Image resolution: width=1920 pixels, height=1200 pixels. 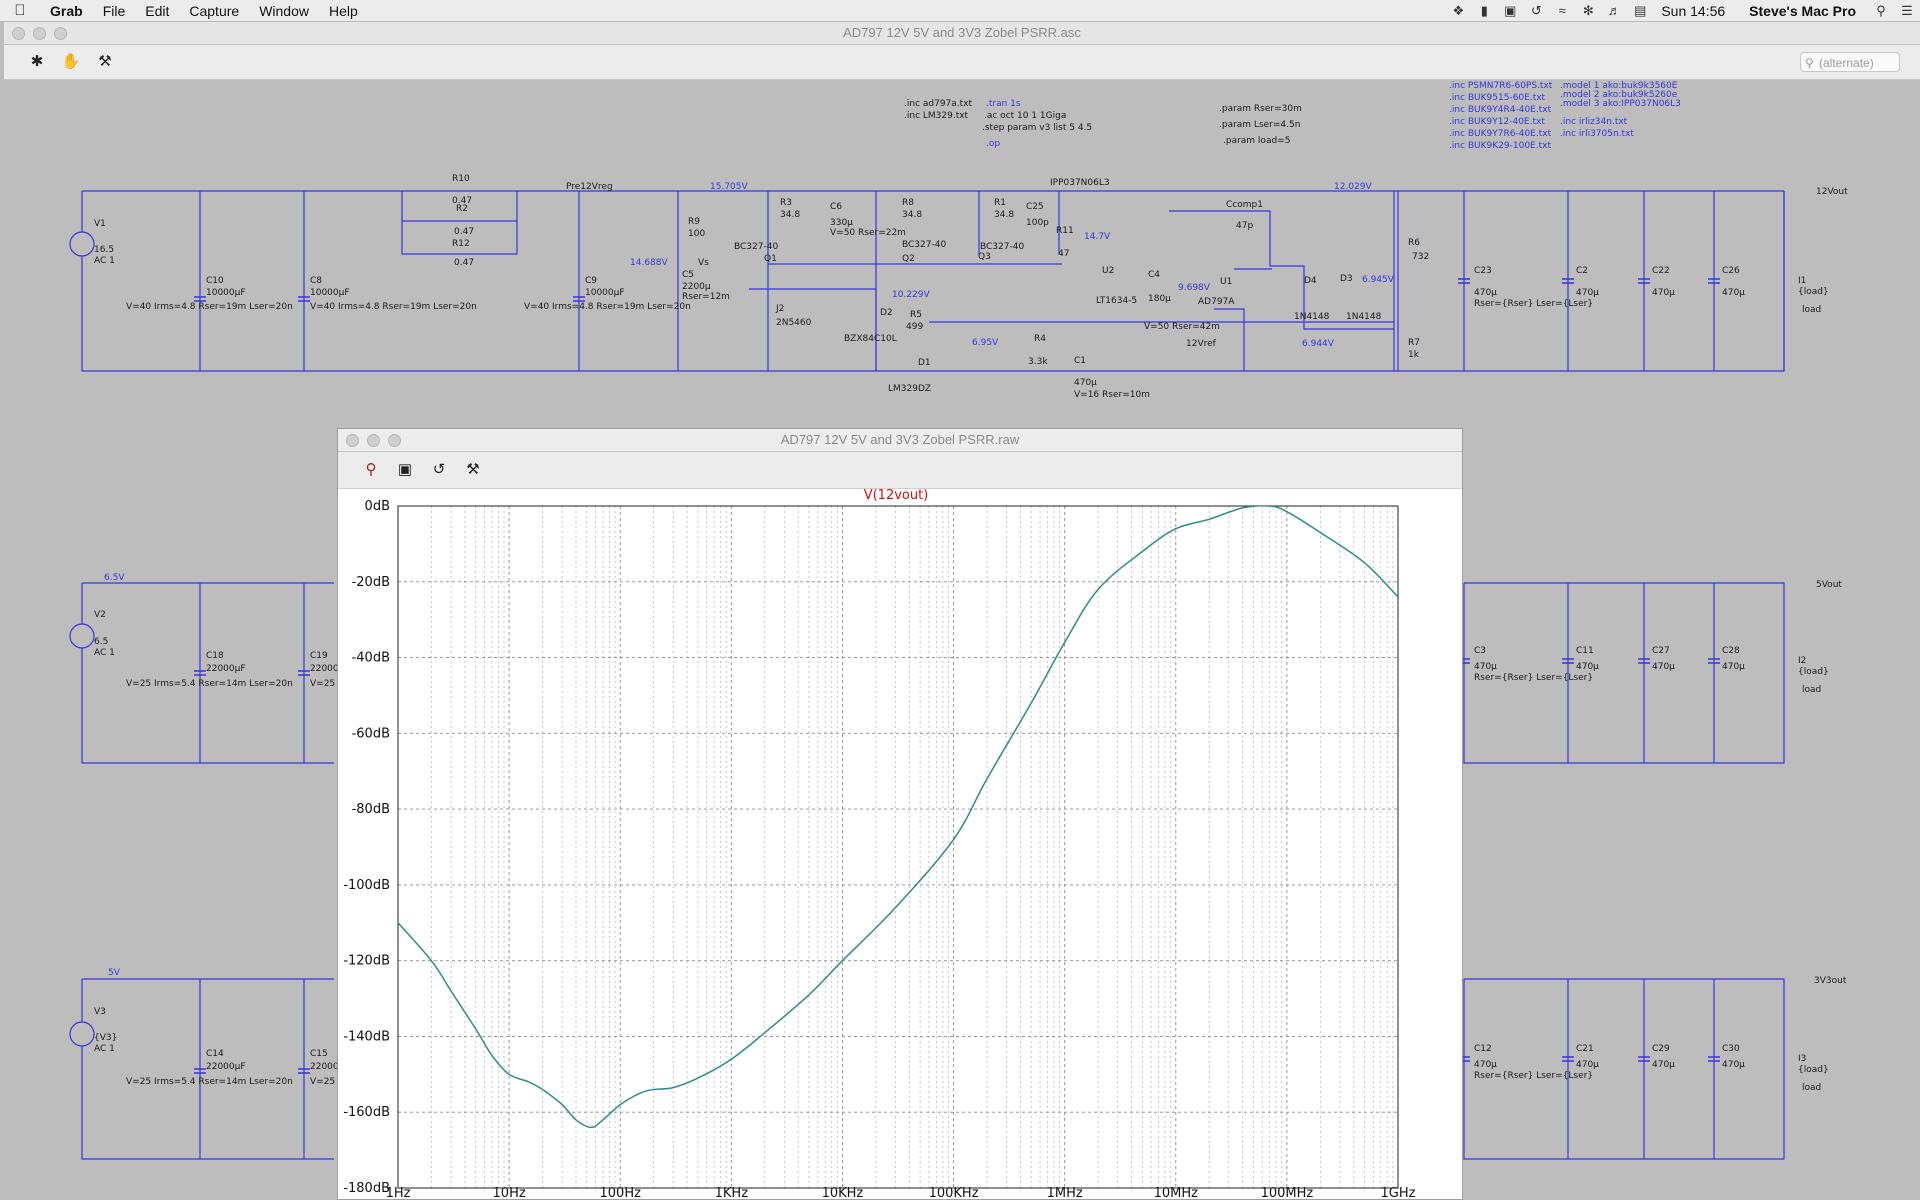 What do you see at coordinates (1004, 215) in the screenshot?
I see `label-r1-val: 34.8` at bounding box center [1004, 215].